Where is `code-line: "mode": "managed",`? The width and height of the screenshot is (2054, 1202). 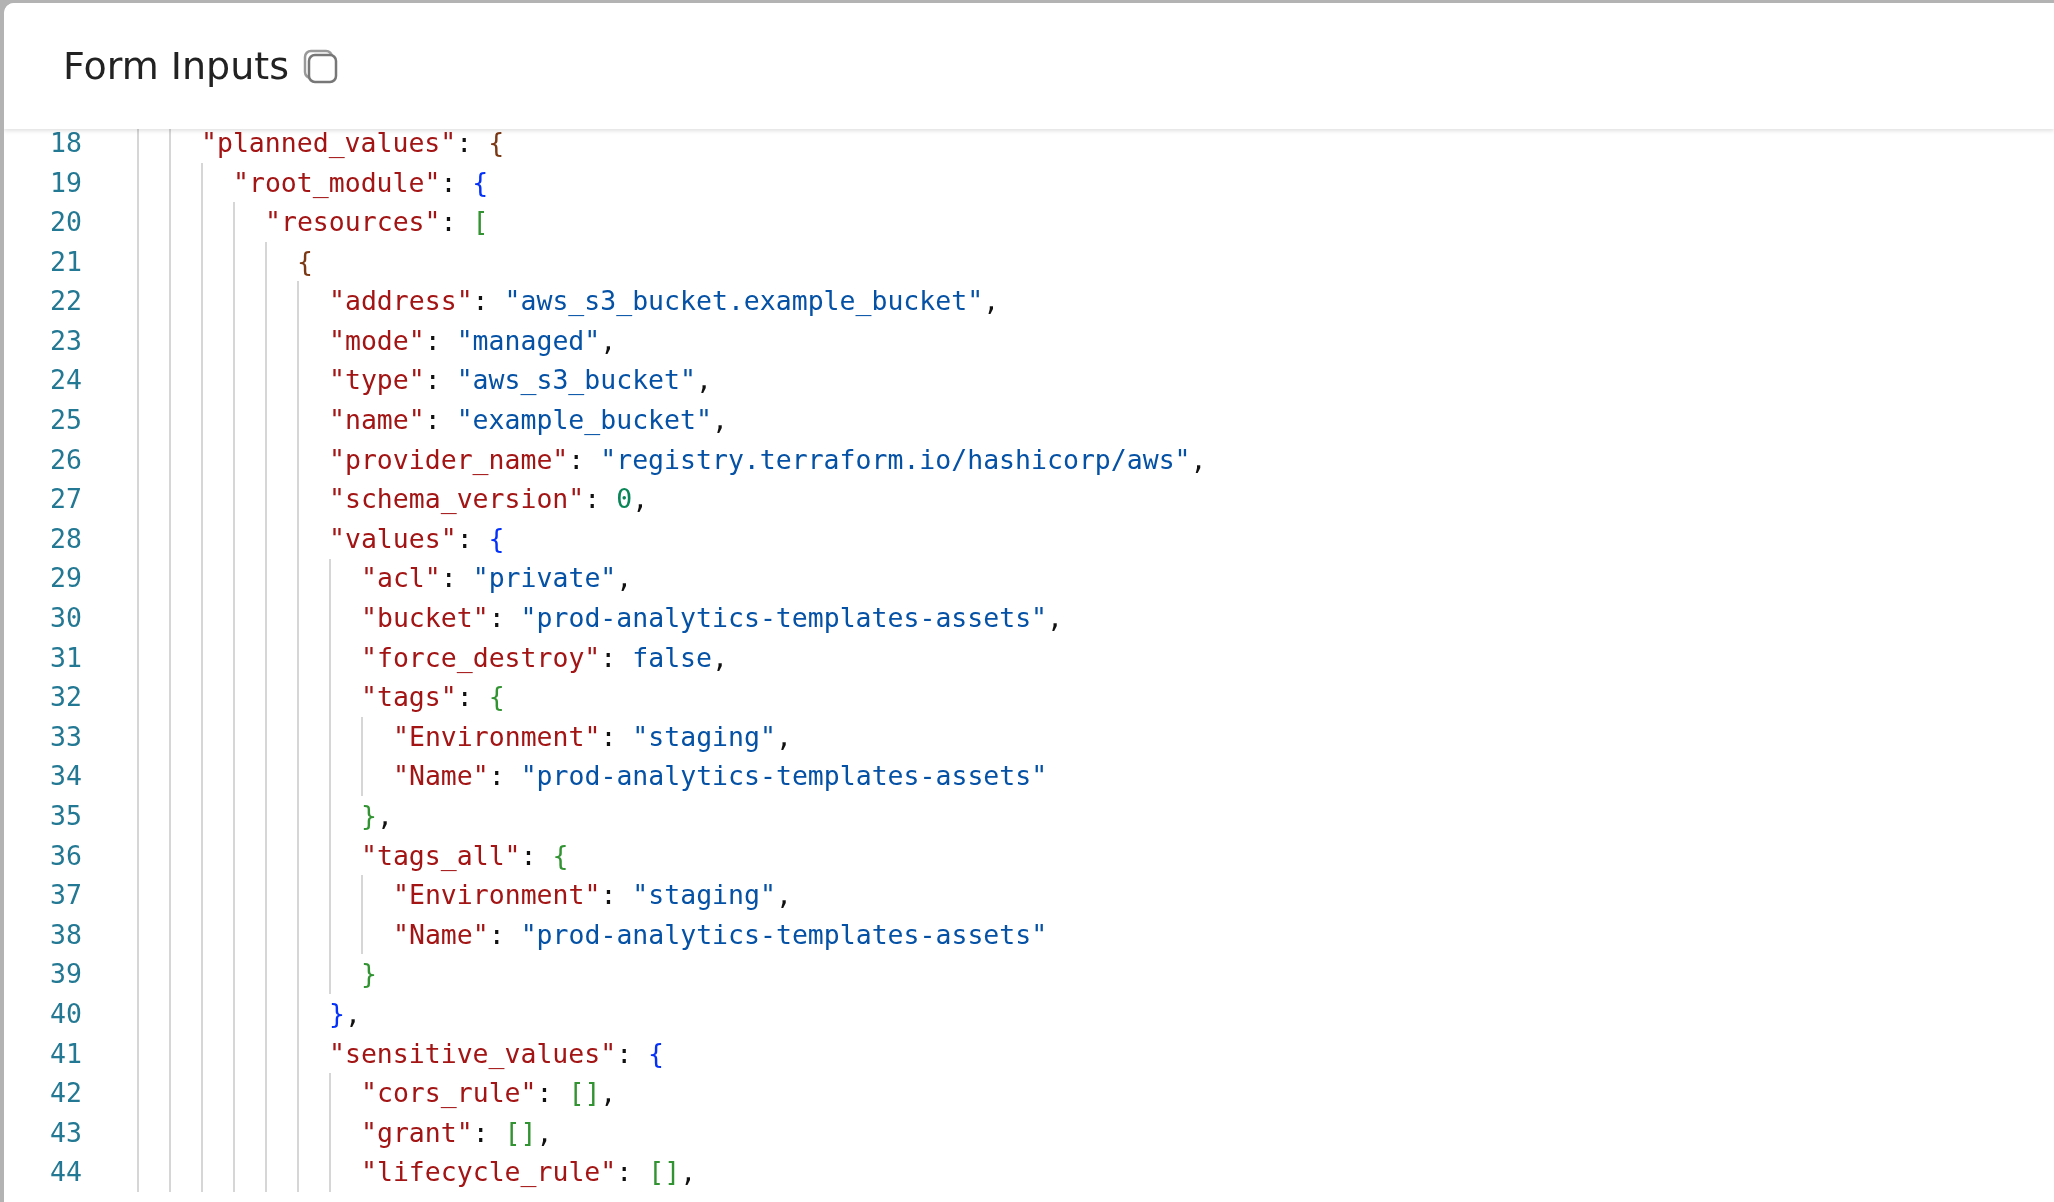 code-line: "mode": "managed", is located at coordinates (473, 340).